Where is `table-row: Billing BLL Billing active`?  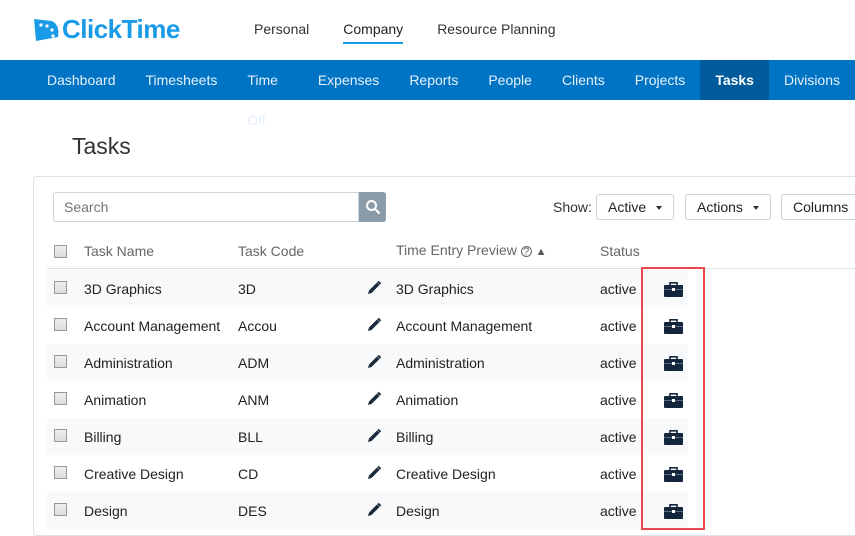
table-row: Billing BLL Billing active is located at coordinates (367, 436).